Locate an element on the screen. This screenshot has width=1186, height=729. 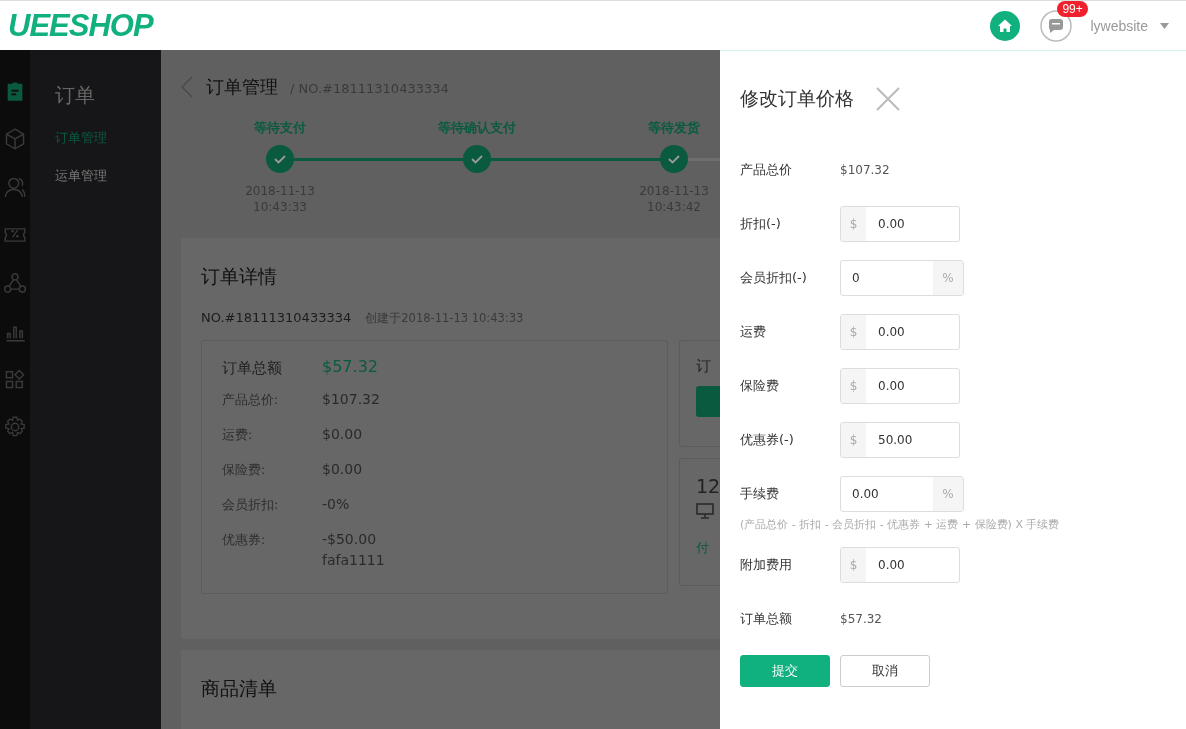
total-amount: $57.32 is located at coordinates (350, 367).